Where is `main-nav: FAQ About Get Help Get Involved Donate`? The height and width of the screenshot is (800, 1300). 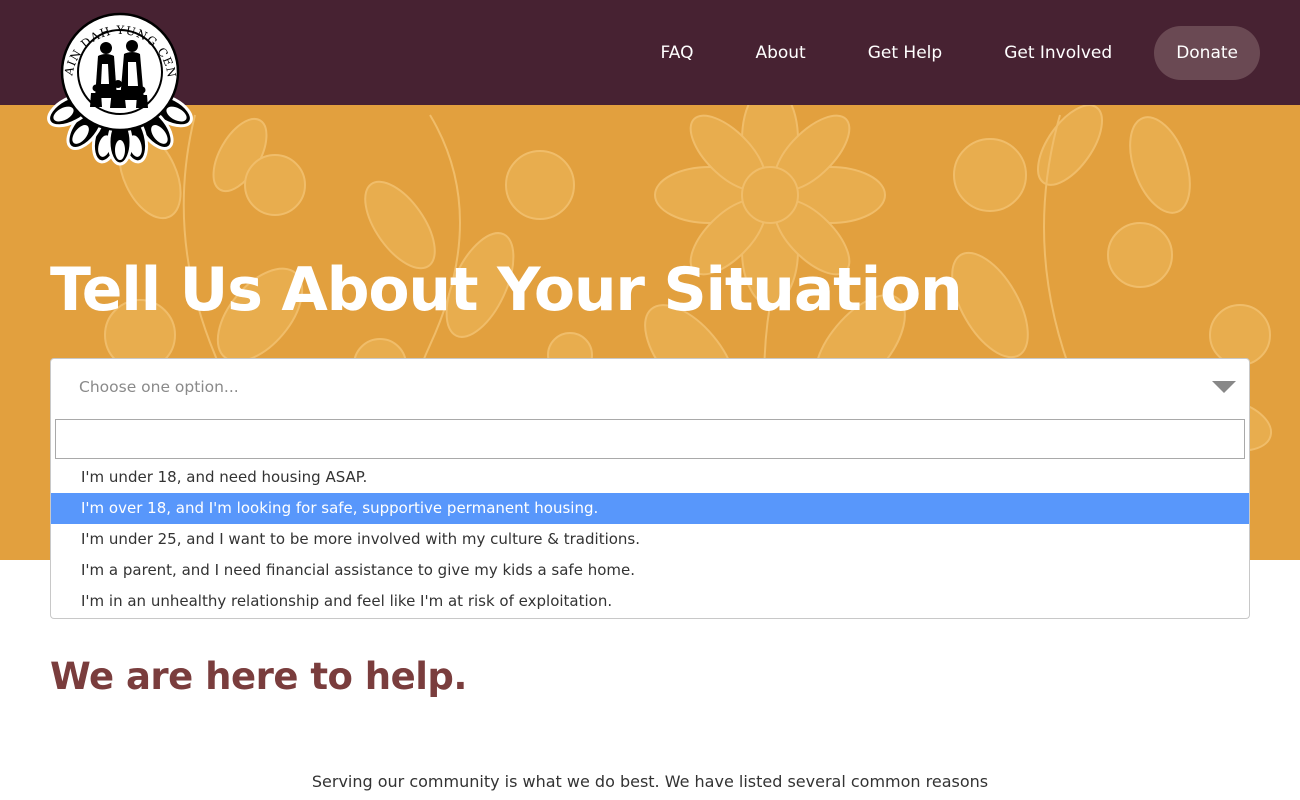
main-nav: FAQ About Get Help Get Involved Donate is located at coordinates (945, 53).